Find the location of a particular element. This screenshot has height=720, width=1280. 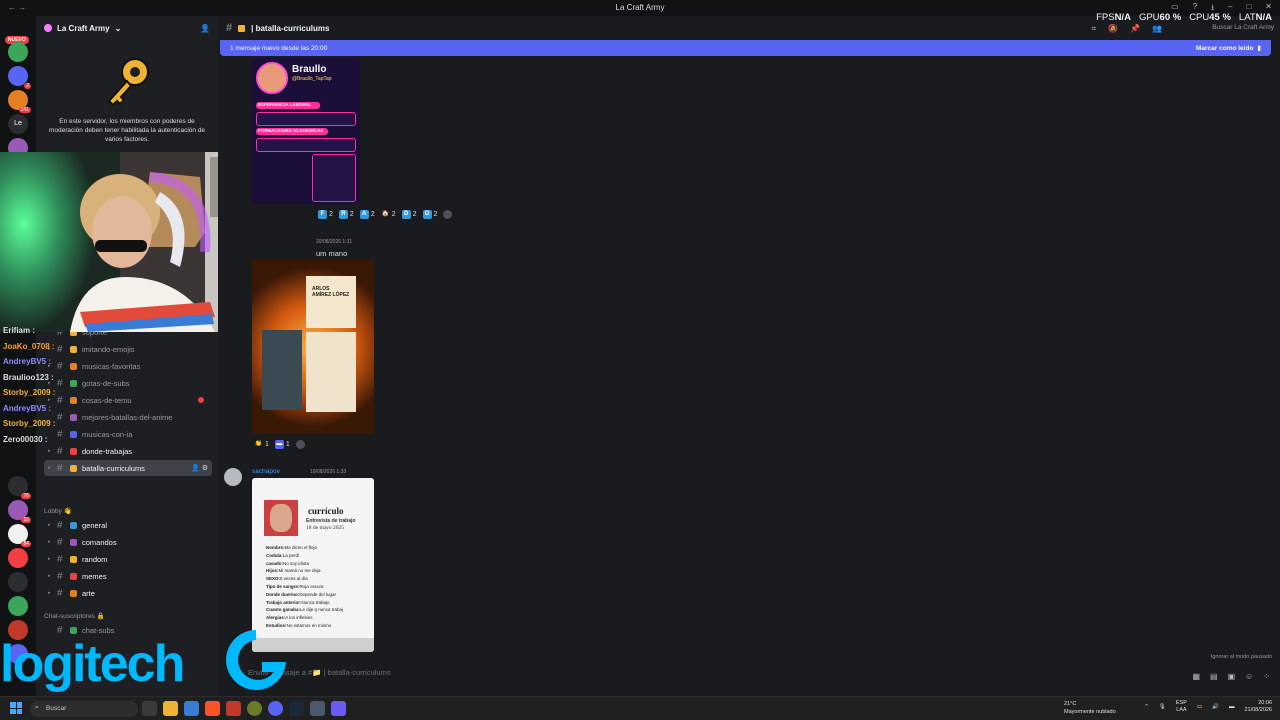

reactions-row-1: F 2 R 2 A 2 🏠 2 D 2 O 2 is located at coordinates (385, 214).